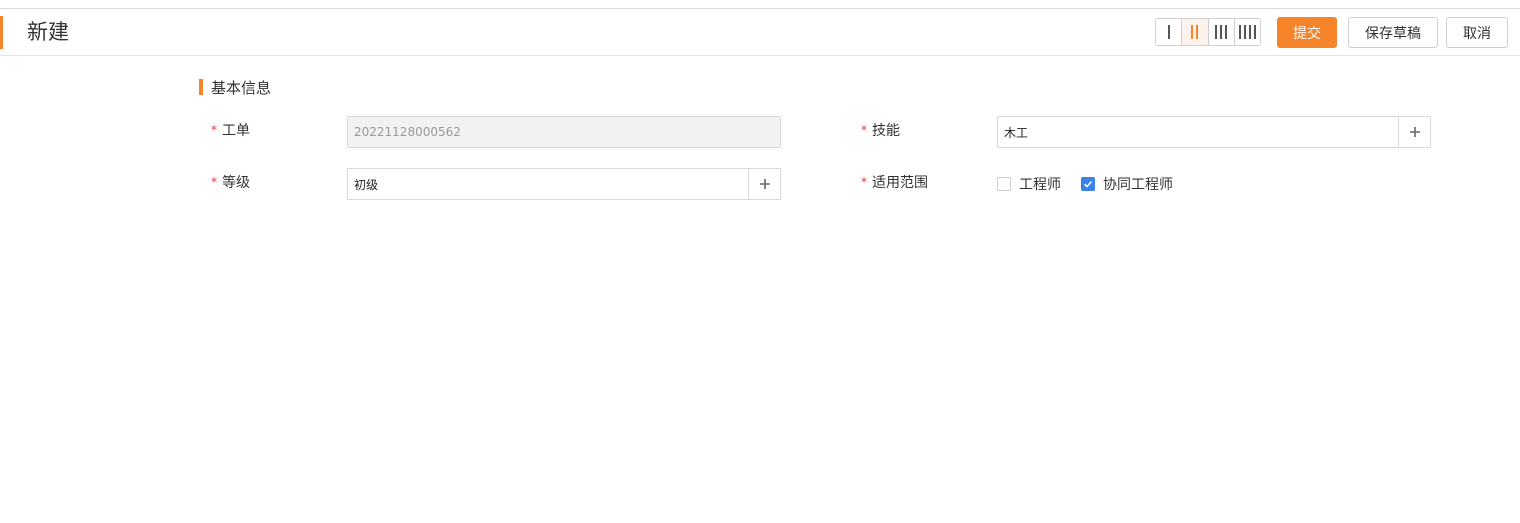 The width and height of the screenshot is (1520, 523). What do you see at coordinates (236, 131) in the screenshot?
I see `work-order-label-text: 工单` at bounding box center [236, 131].